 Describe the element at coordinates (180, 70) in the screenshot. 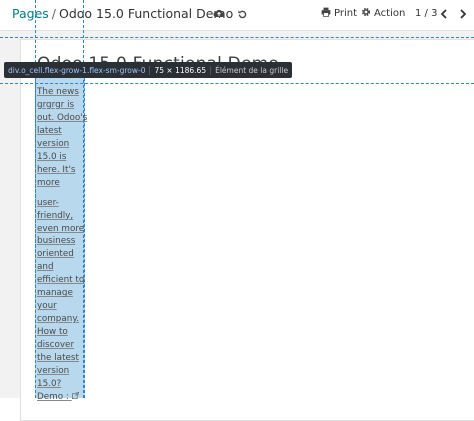

I see `inspector-dimensions: 75 × 1186.65` at that location.